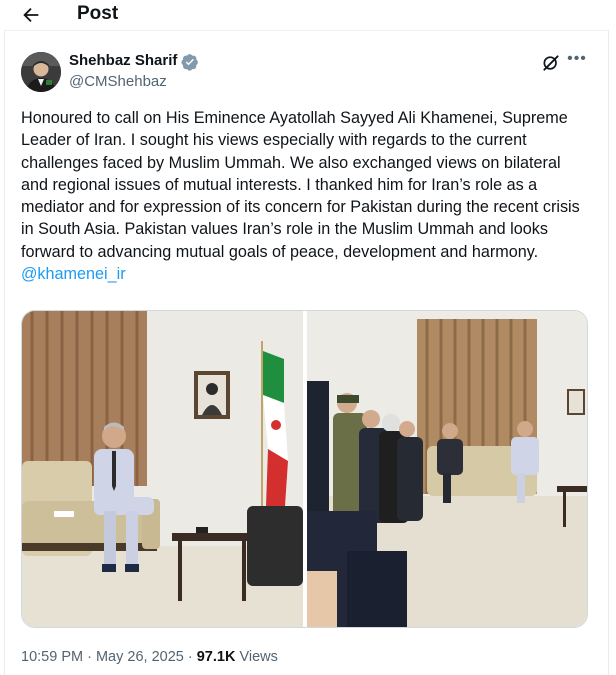 The image size is (616, 675). I want to click on grok-icon, so click(551, 63).